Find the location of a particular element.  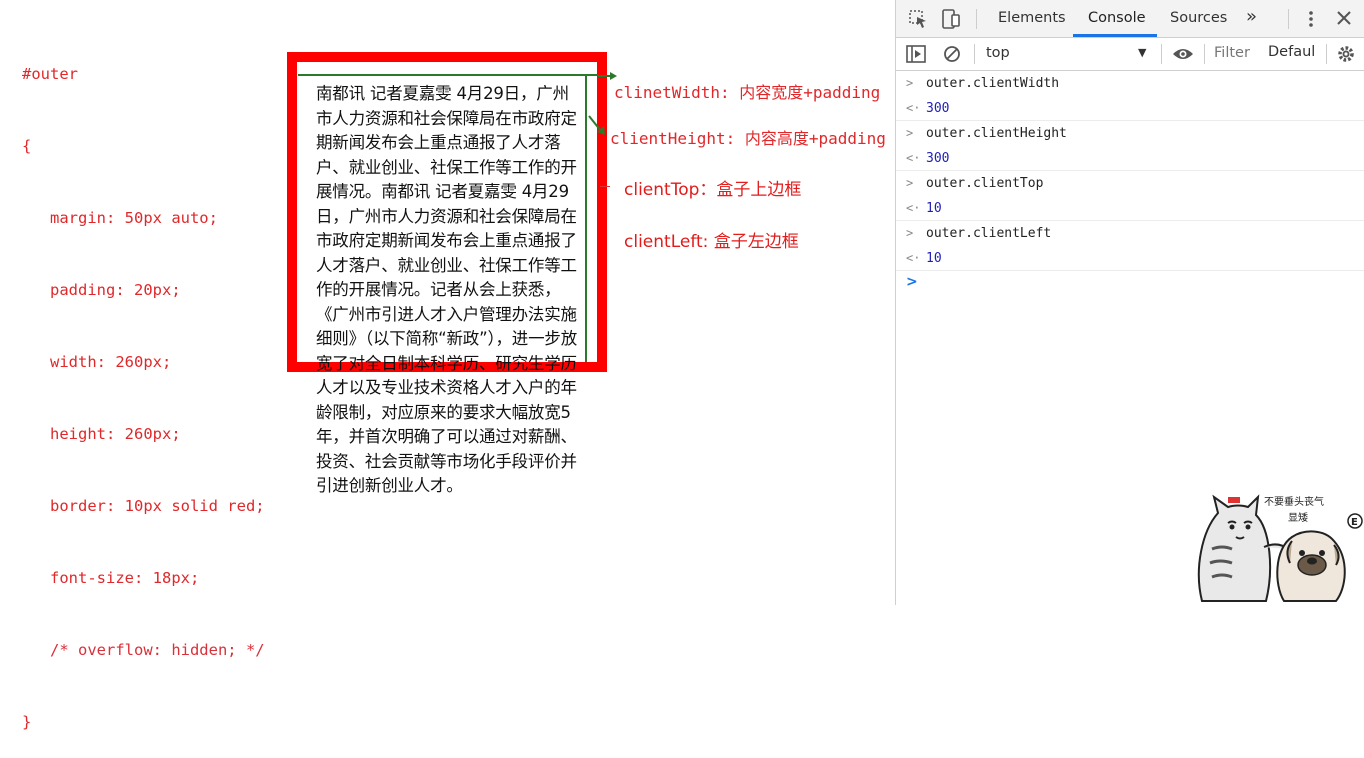

kebab-menu-icon is located at coordinates (1311, 19).